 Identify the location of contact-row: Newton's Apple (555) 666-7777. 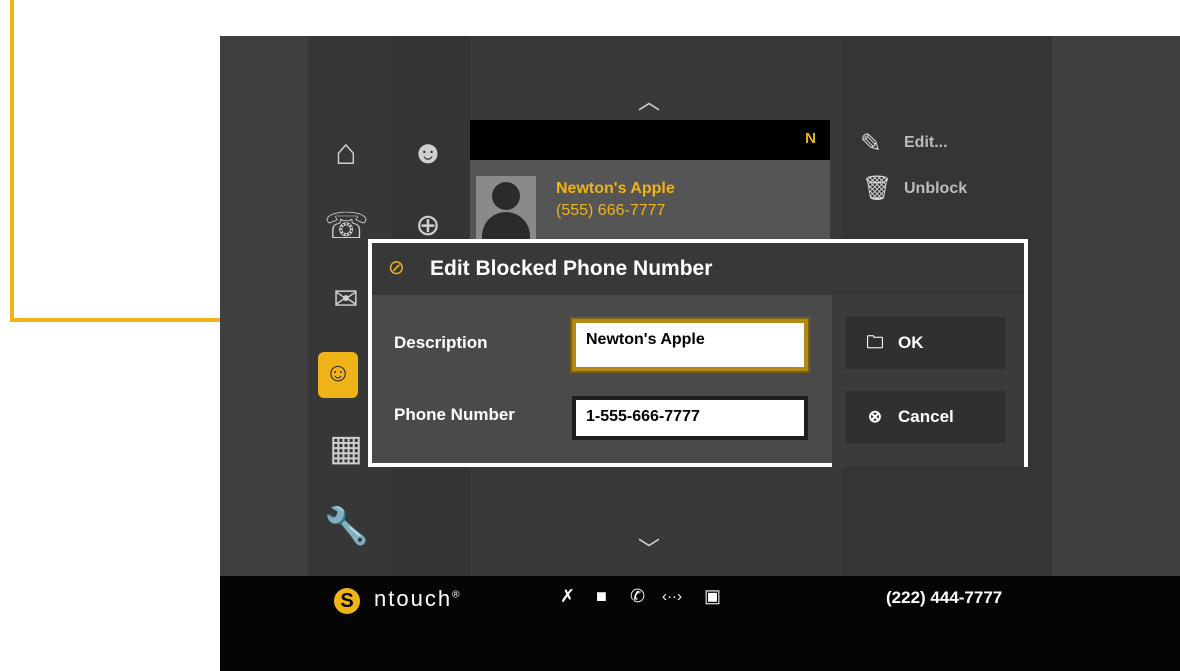
(650, 200).